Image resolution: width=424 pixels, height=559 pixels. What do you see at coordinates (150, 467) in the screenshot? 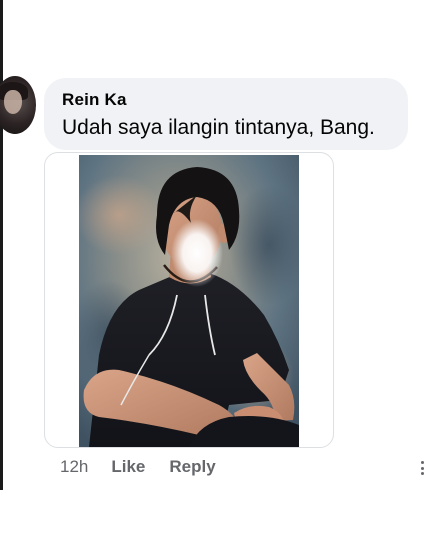
I see `comment-actions-bar: 12h Like Reply` at bounding box center [150, 467].